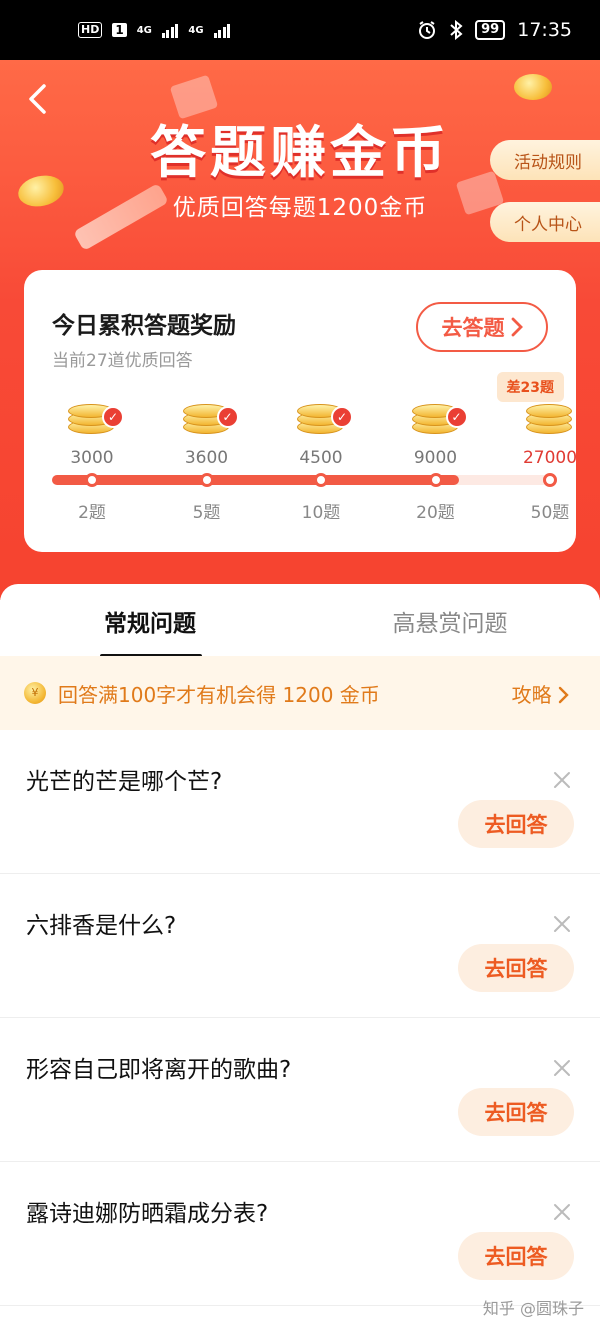 The image size is (600, 1333). Describe the element at coordinates (124, 779) in the screenshot. I see `question-text: 光芒的芒是哪个芒?` at that location.